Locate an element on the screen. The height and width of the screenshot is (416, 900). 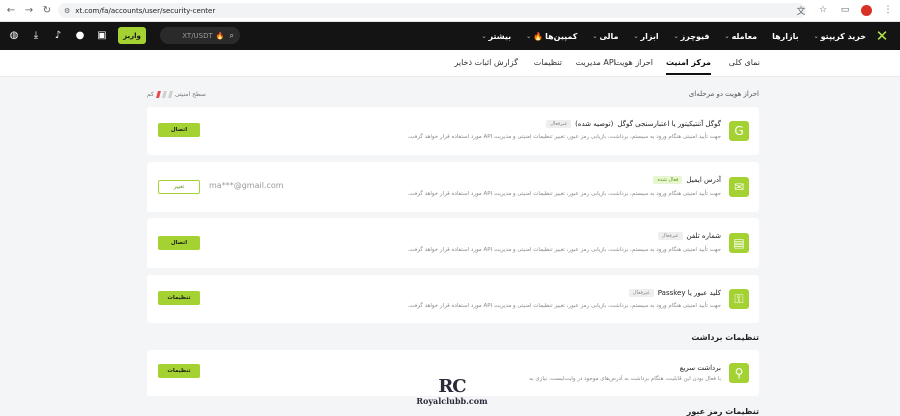
watermark-logo: RC is located at coordinates (452, 386).